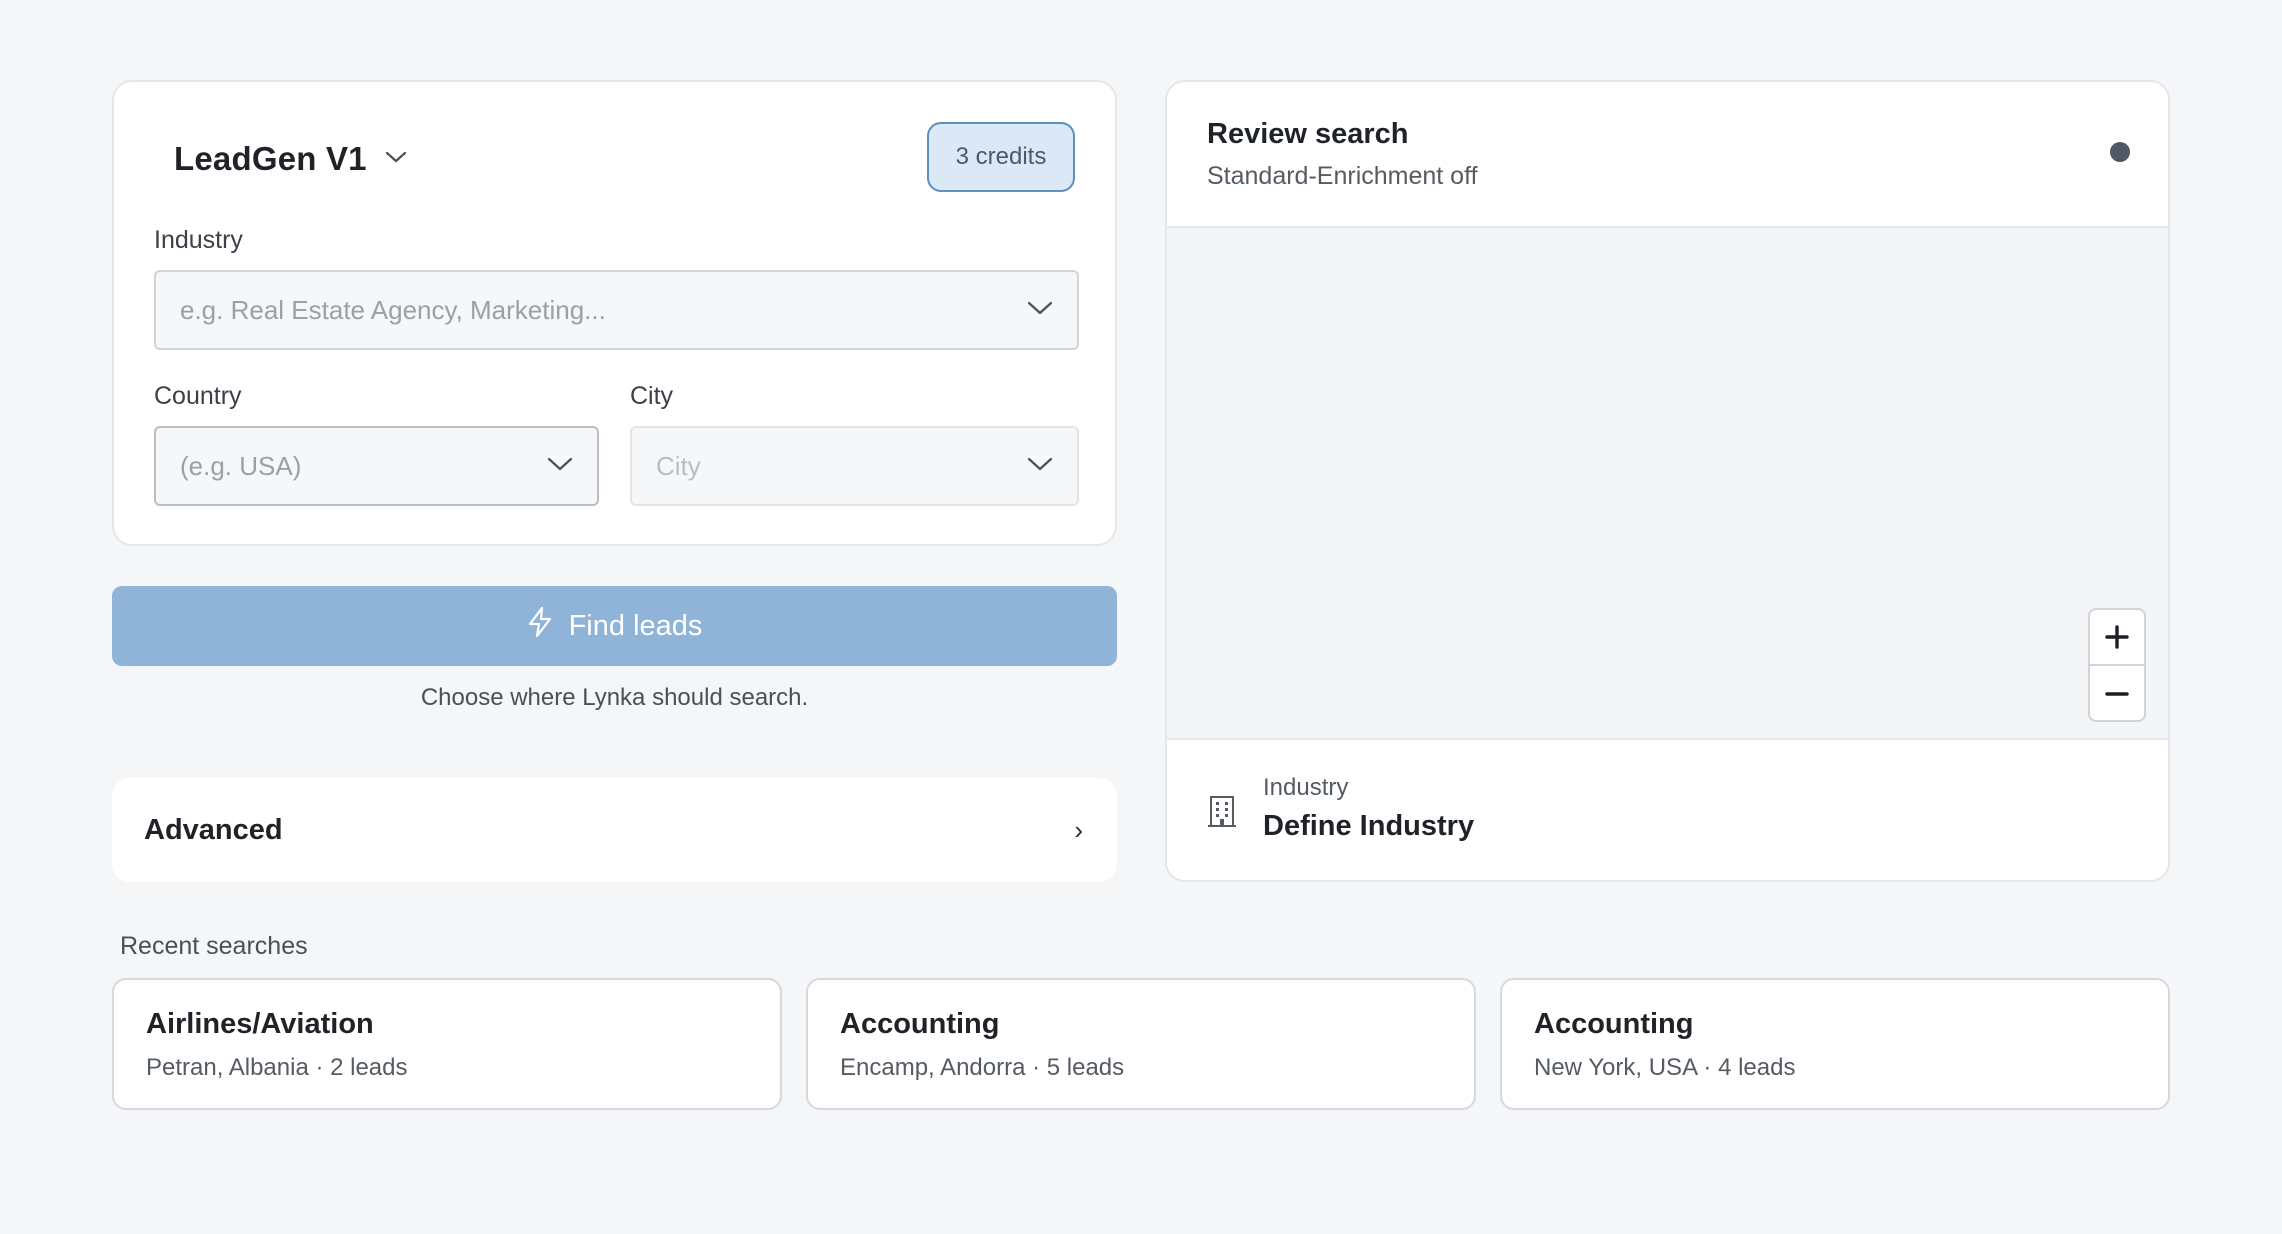  Describe the element at coordinates (260, 1024) in the screenshot. I see `recent-search-title: Airlines/Aviation` at that location.